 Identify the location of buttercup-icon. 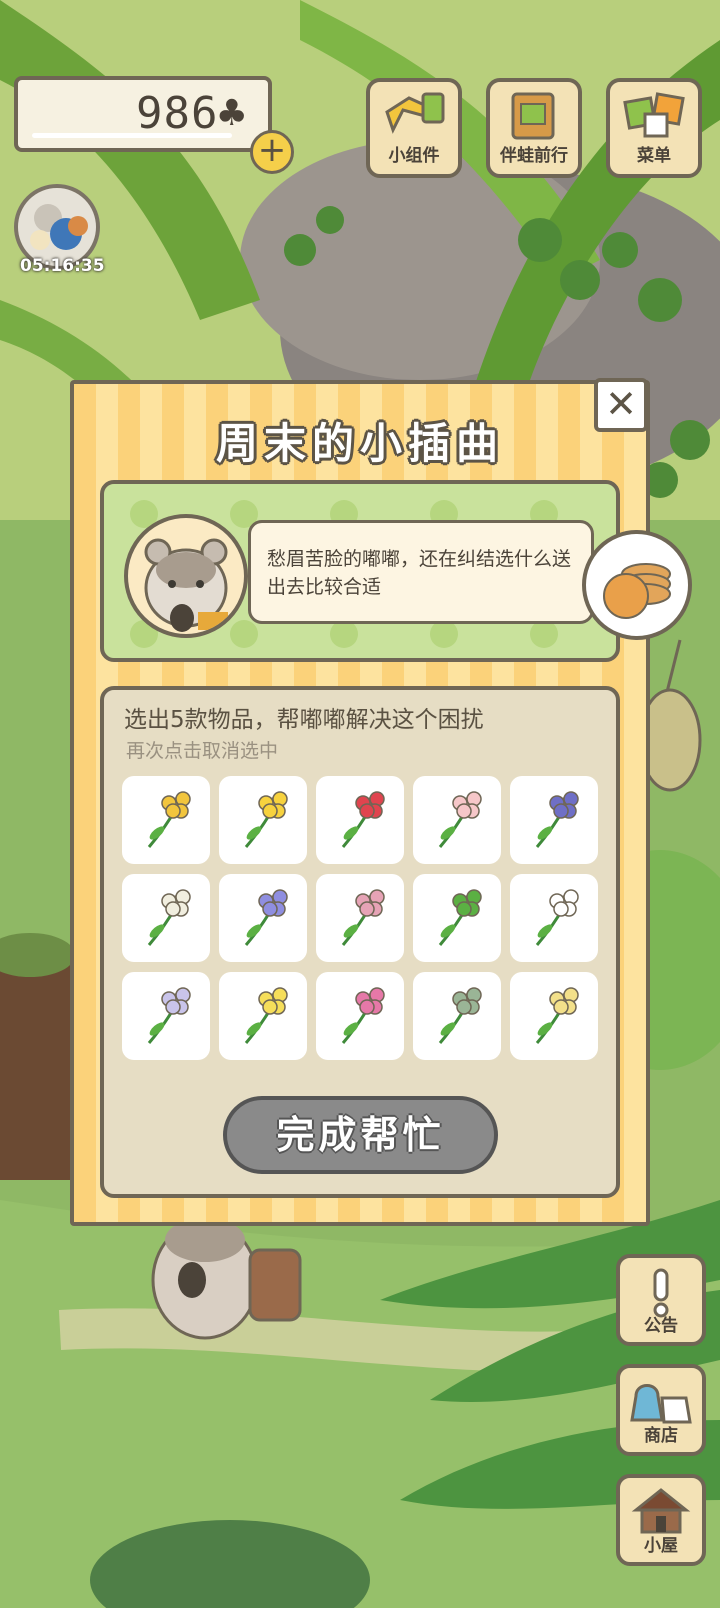
(266, 1015).